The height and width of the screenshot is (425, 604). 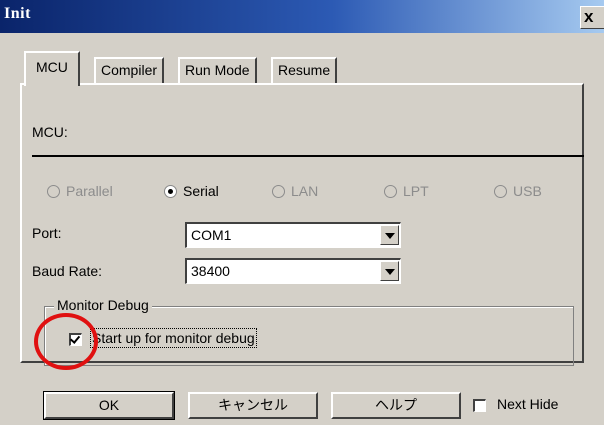 I want to click on port-select: COM1, so click(x=293, y=235).